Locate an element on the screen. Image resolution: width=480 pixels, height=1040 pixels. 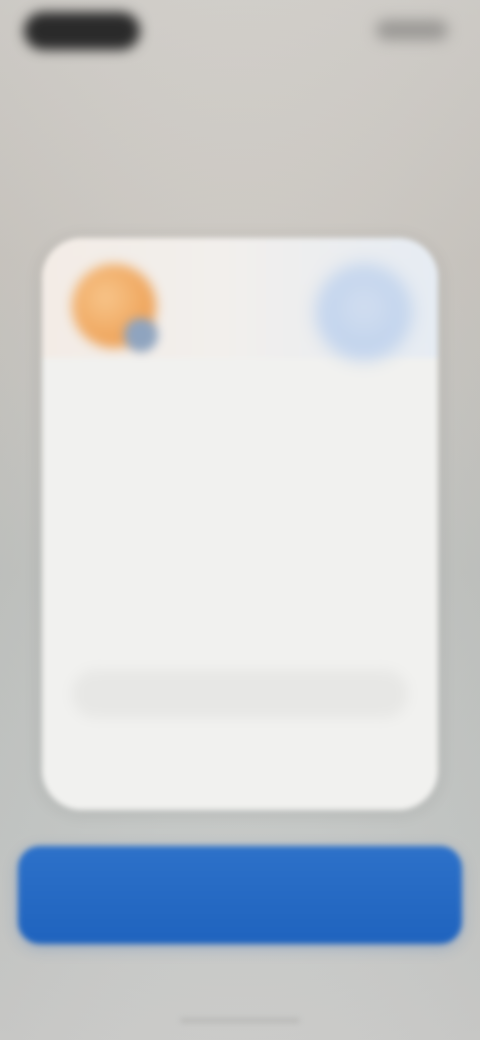
primary-button-label is located at coordinates (240, 895).